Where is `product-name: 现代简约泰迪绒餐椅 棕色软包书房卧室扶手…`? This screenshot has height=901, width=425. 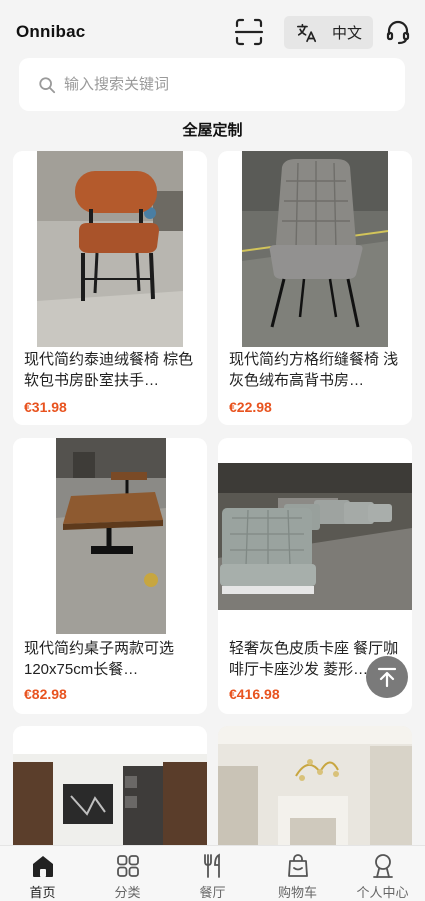
product-name: 现代简约泰迪绒餐椅 棕色软包书房卧室扶手… is located at coordinates (109, 370).